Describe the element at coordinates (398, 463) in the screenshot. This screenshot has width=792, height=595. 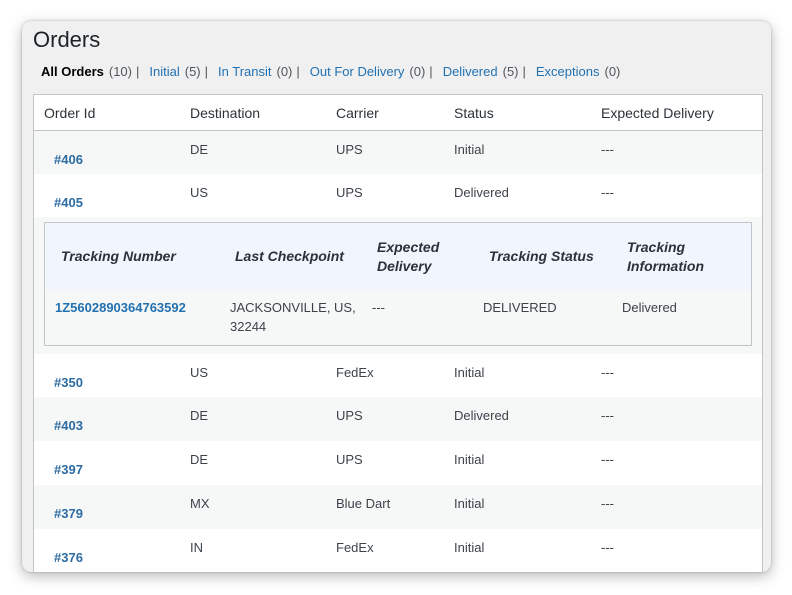
I see `table-row: #397 DE UPS Initial ---` at that location.